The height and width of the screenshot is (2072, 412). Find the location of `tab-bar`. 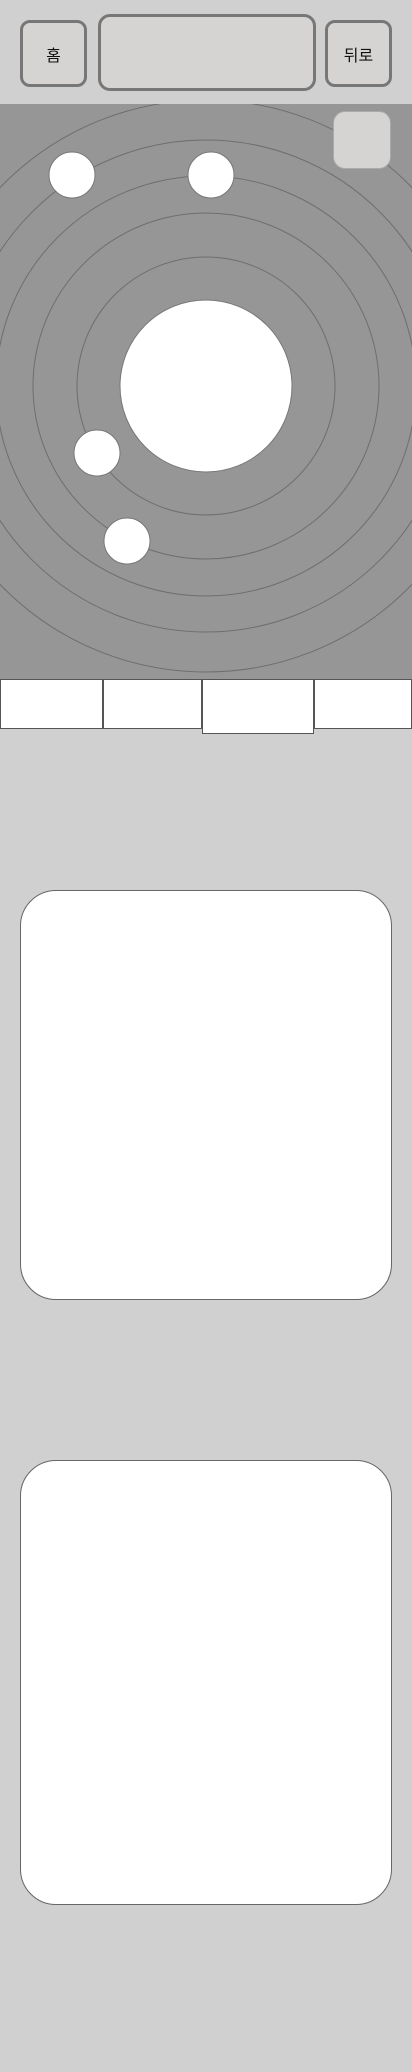

tab-bar is located at coordinates (206, 706).